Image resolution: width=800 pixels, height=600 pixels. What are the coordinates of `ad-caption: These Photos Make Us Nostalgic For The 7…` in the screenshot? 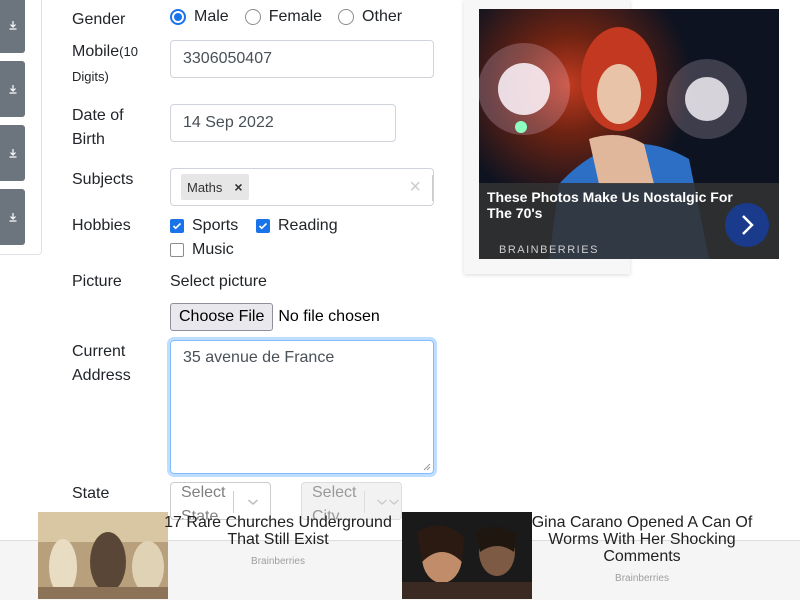 It's located at (629, 221).